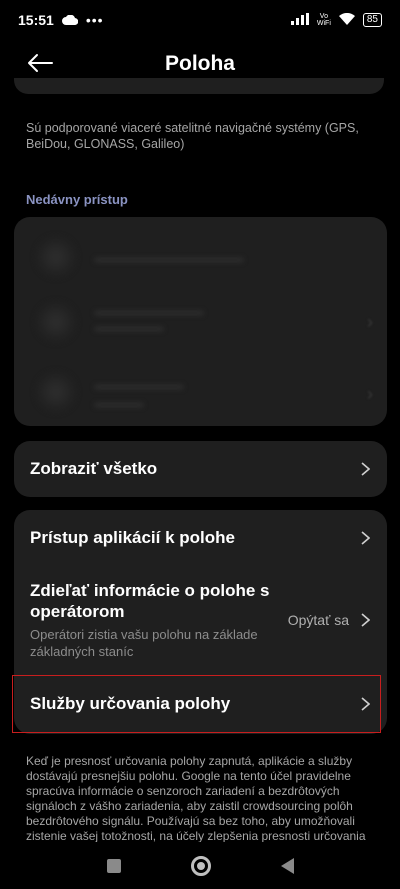 The width and height of the screenshot is (400, 889). Describe the element at coordinates (132, 537) in the screenshot. I see `app-location-access-label: Prístup aplikácií k polohe` at that location.